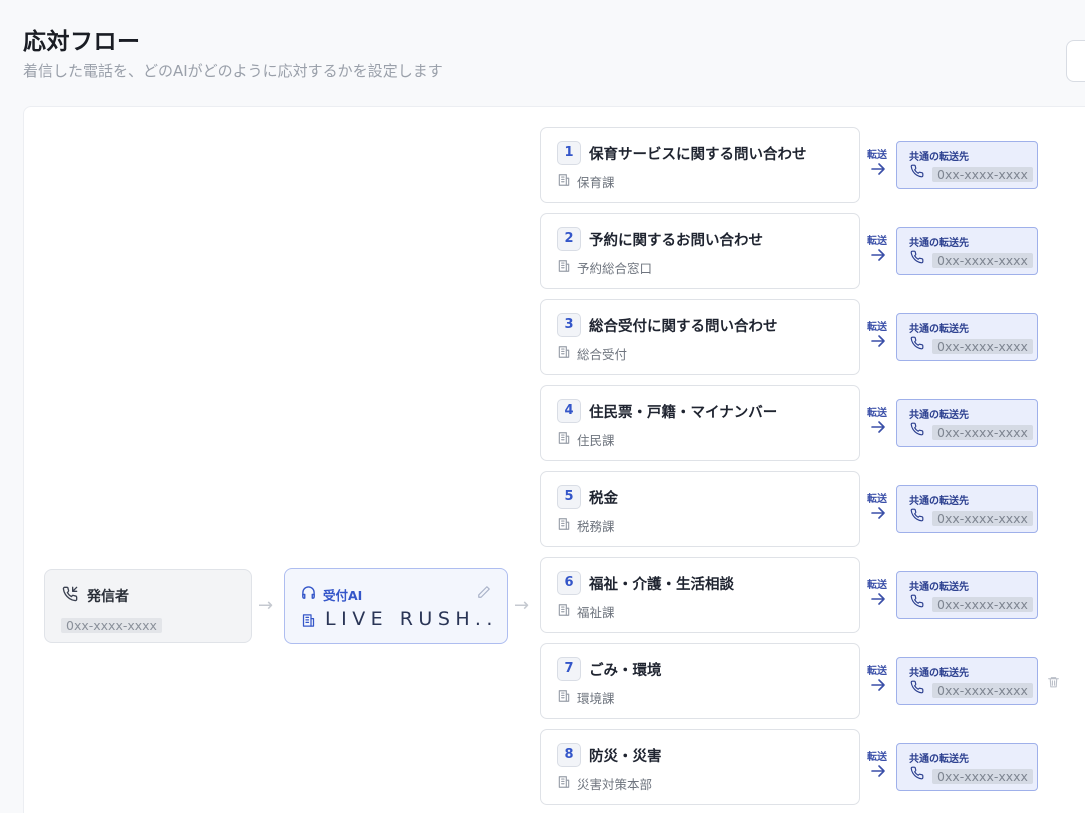 Image resolution: width=1085 pixels, height=813 pixels. What do you see at coordinates (700, 165) in the screenshot?
I see `route-card: 1 保育サービスに関する問い合わせ 保育課` at bounding box center [700, 165].